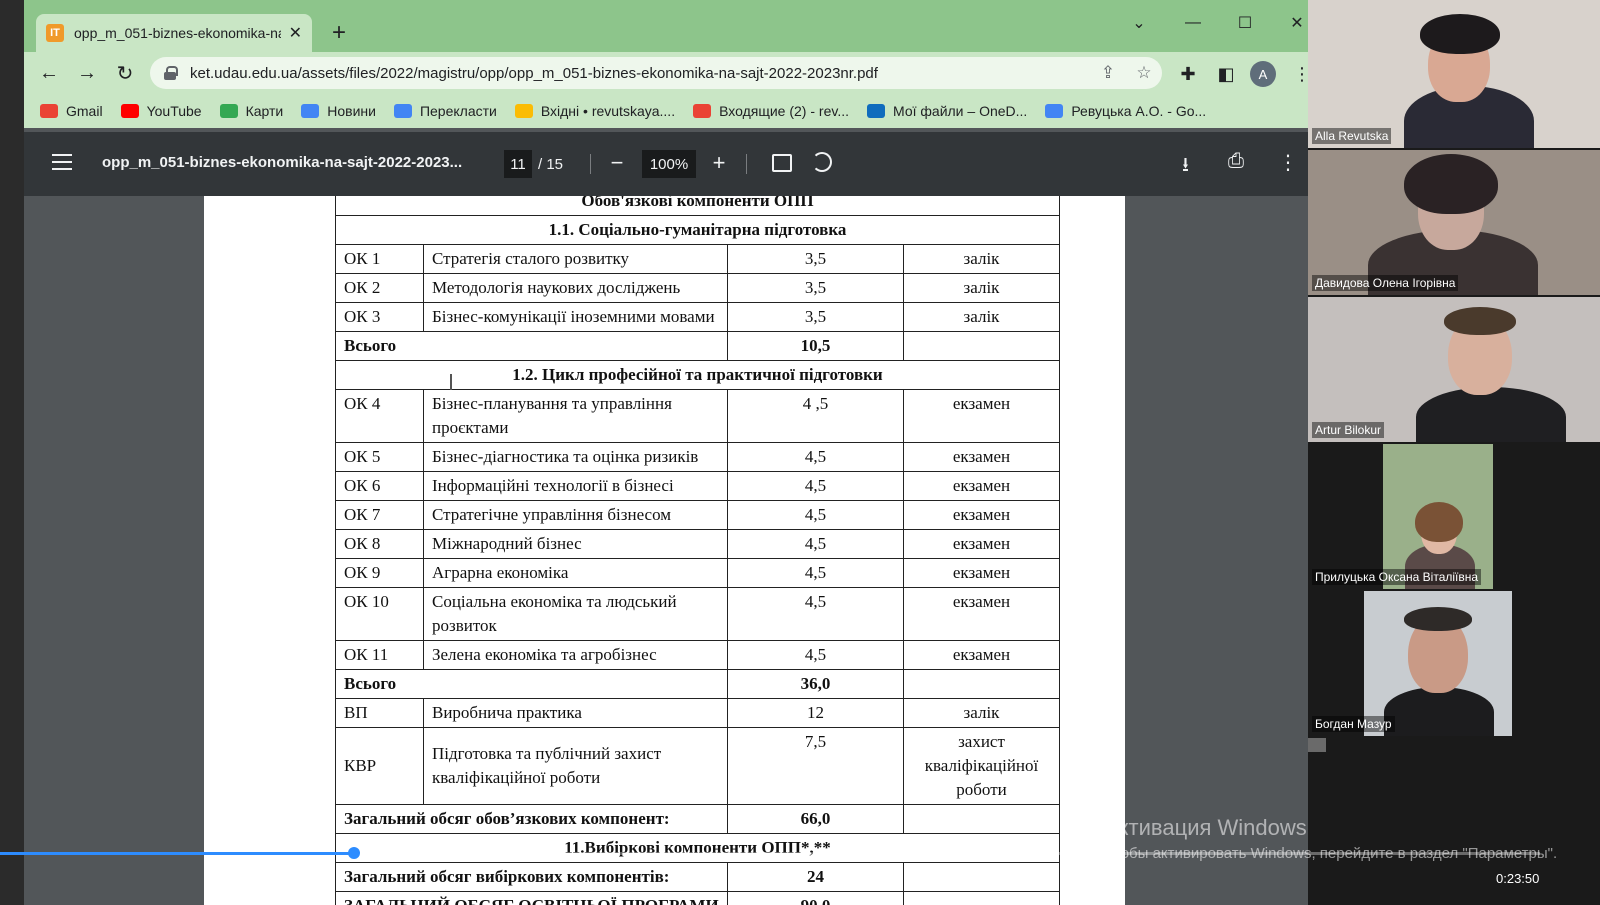 This screenshot has height=905, width=1600. Describe the element at coordinates (161, 111) in the screenshot. I see `bookmark-item: YouTube` at that location.